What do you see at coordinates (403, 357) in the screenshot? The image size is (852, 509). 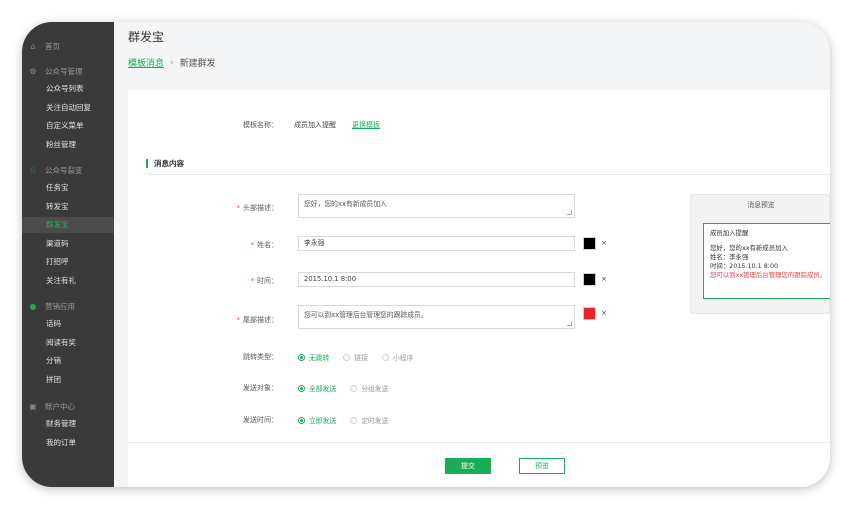 I see `radio-miniprogram-label: 小程序` at bounding box center [403, 357].